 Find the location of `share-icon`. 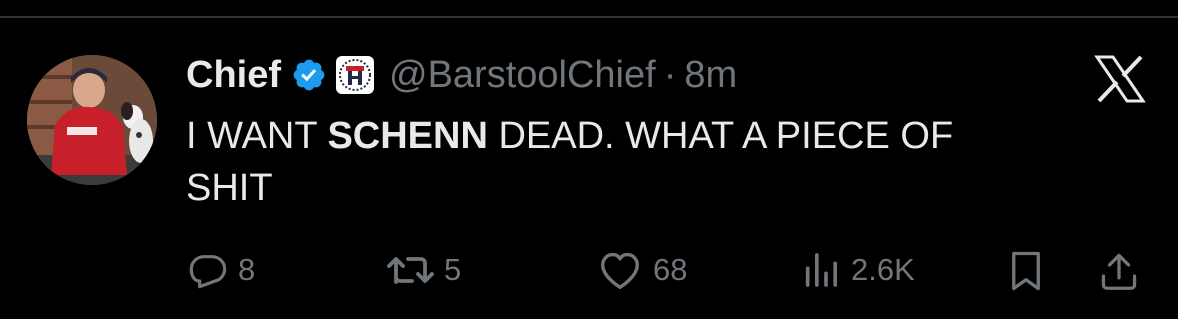

share-icon is located at coordinates (1119, 271).